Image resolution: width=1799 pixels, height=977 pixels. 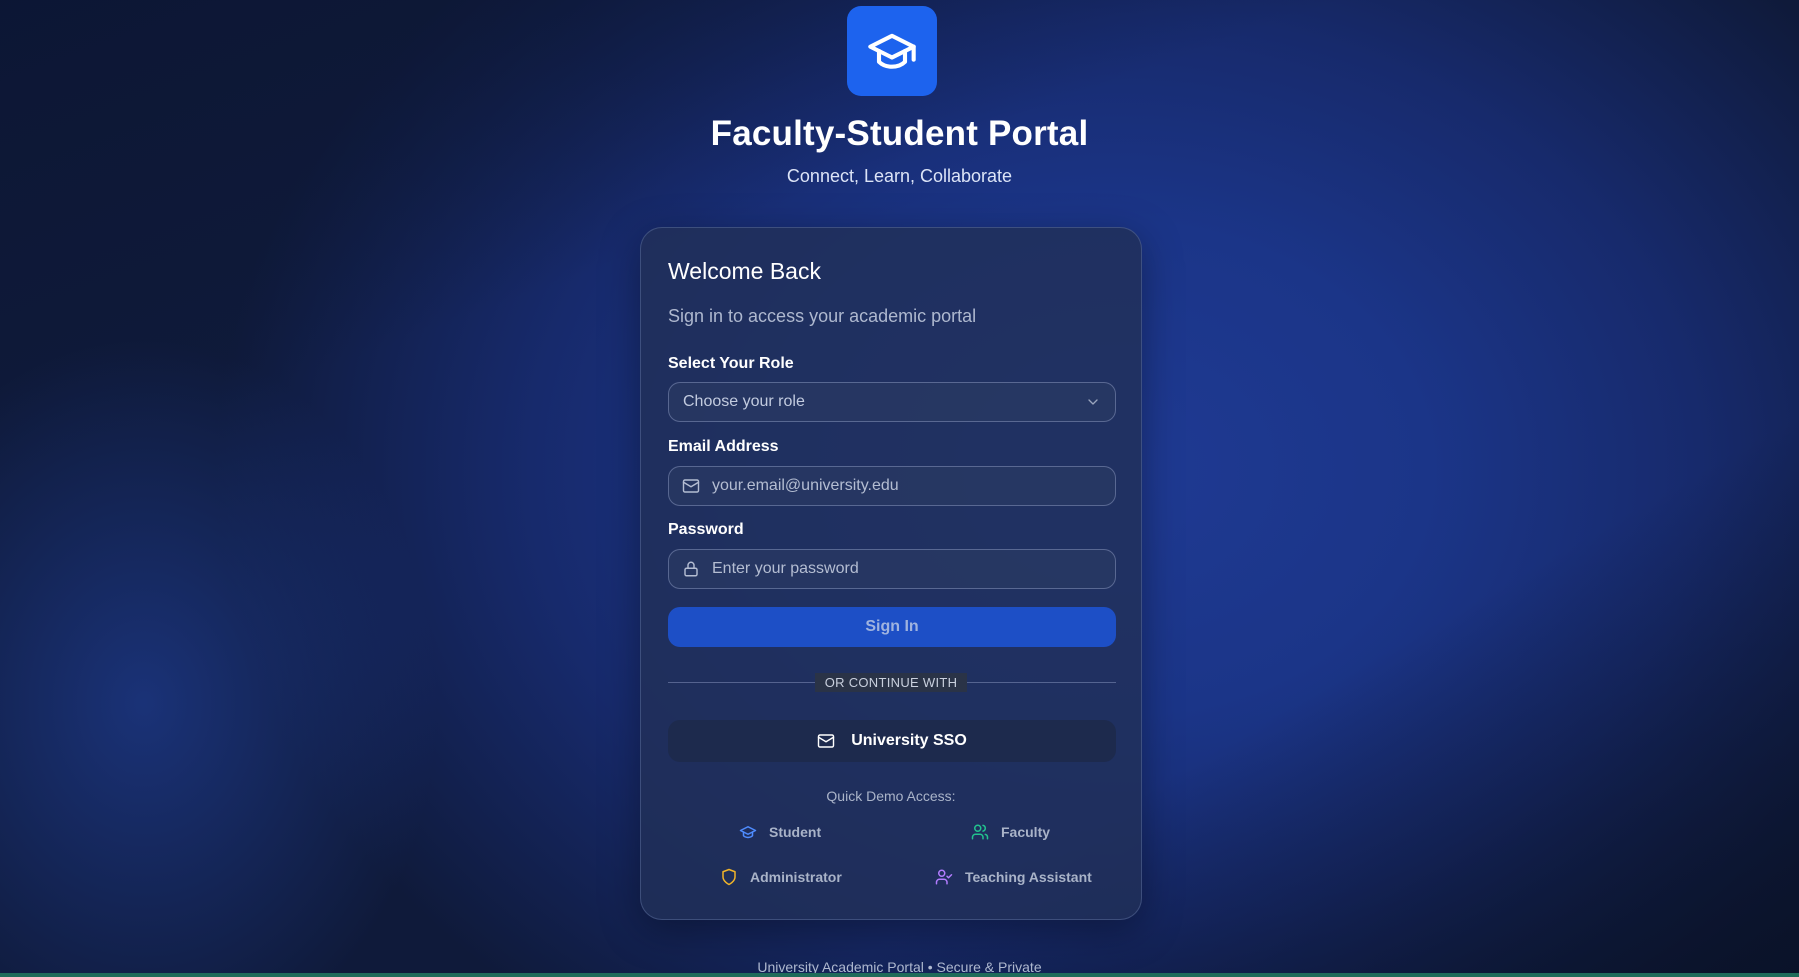 What do you see at coordinates (822, 316) in the screenshot?
I see `card-subheading: Sign in to access your academic portal` at bounding box center [822, 316].